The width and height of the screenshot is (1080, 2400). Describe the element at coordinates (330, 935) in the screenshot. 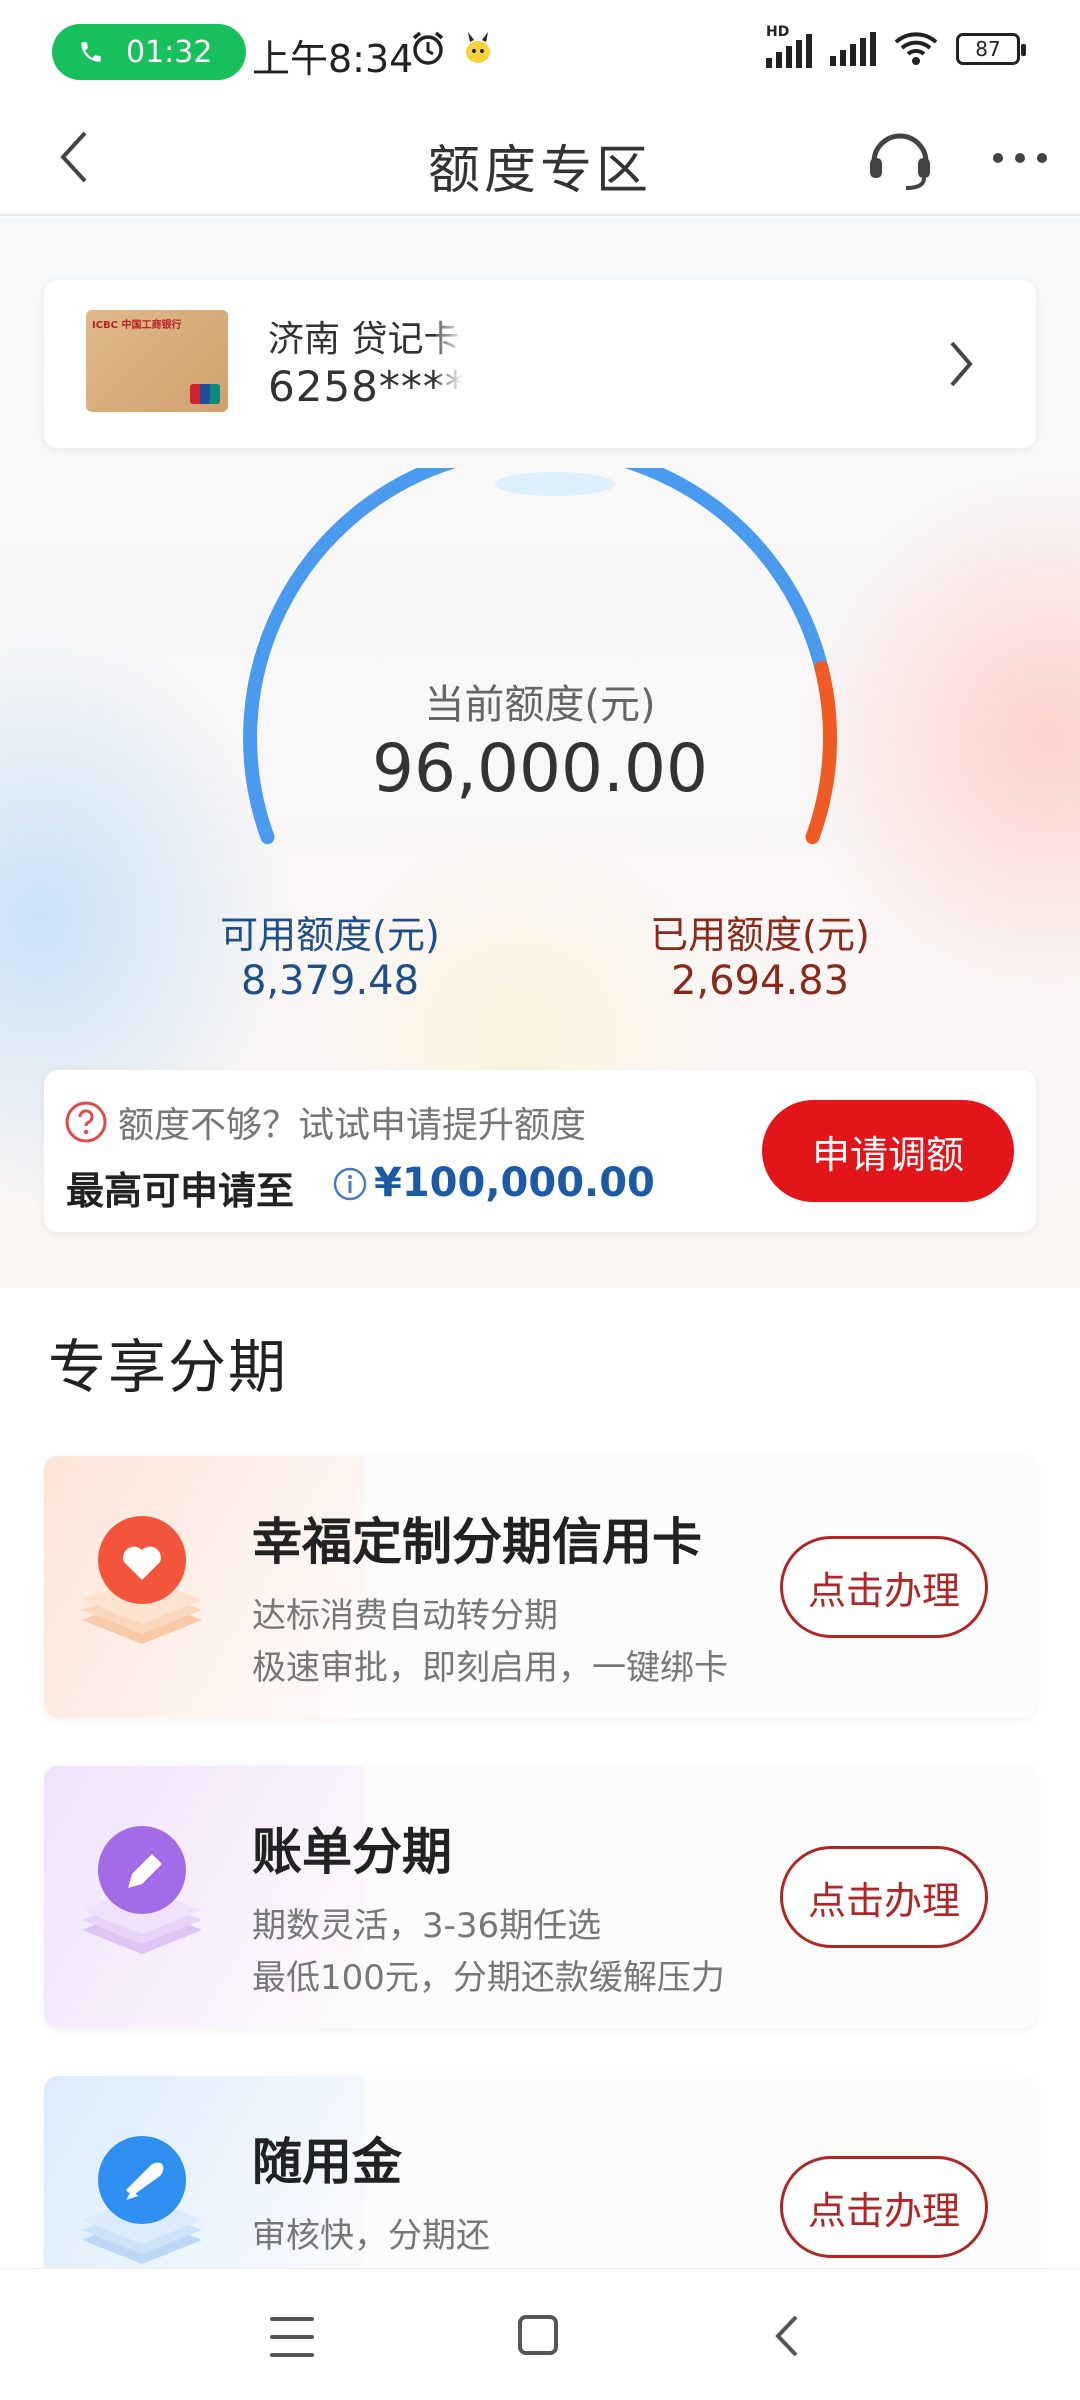

I see `available-limit-label: 可用额度(元)` at that location.